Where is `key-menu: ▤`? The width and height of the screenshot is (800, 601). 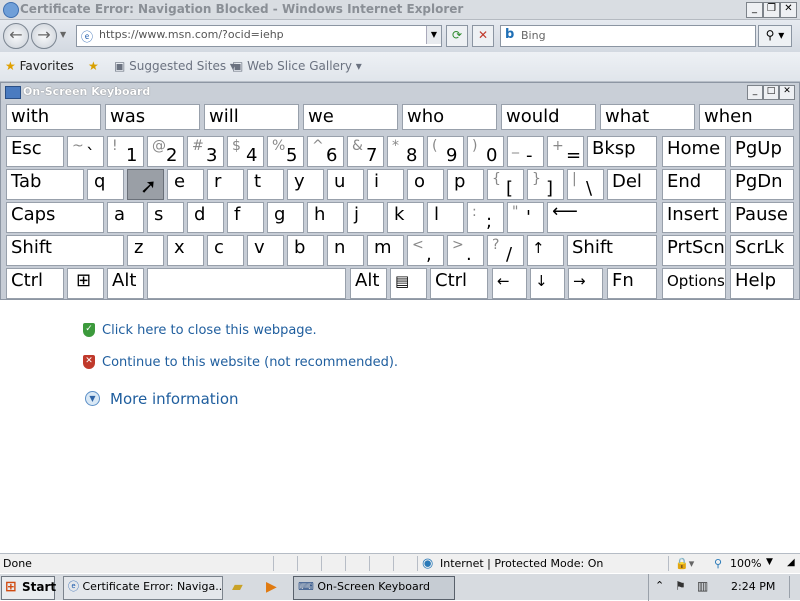
key-menu: ▤ is located at coordinates (408, 283).